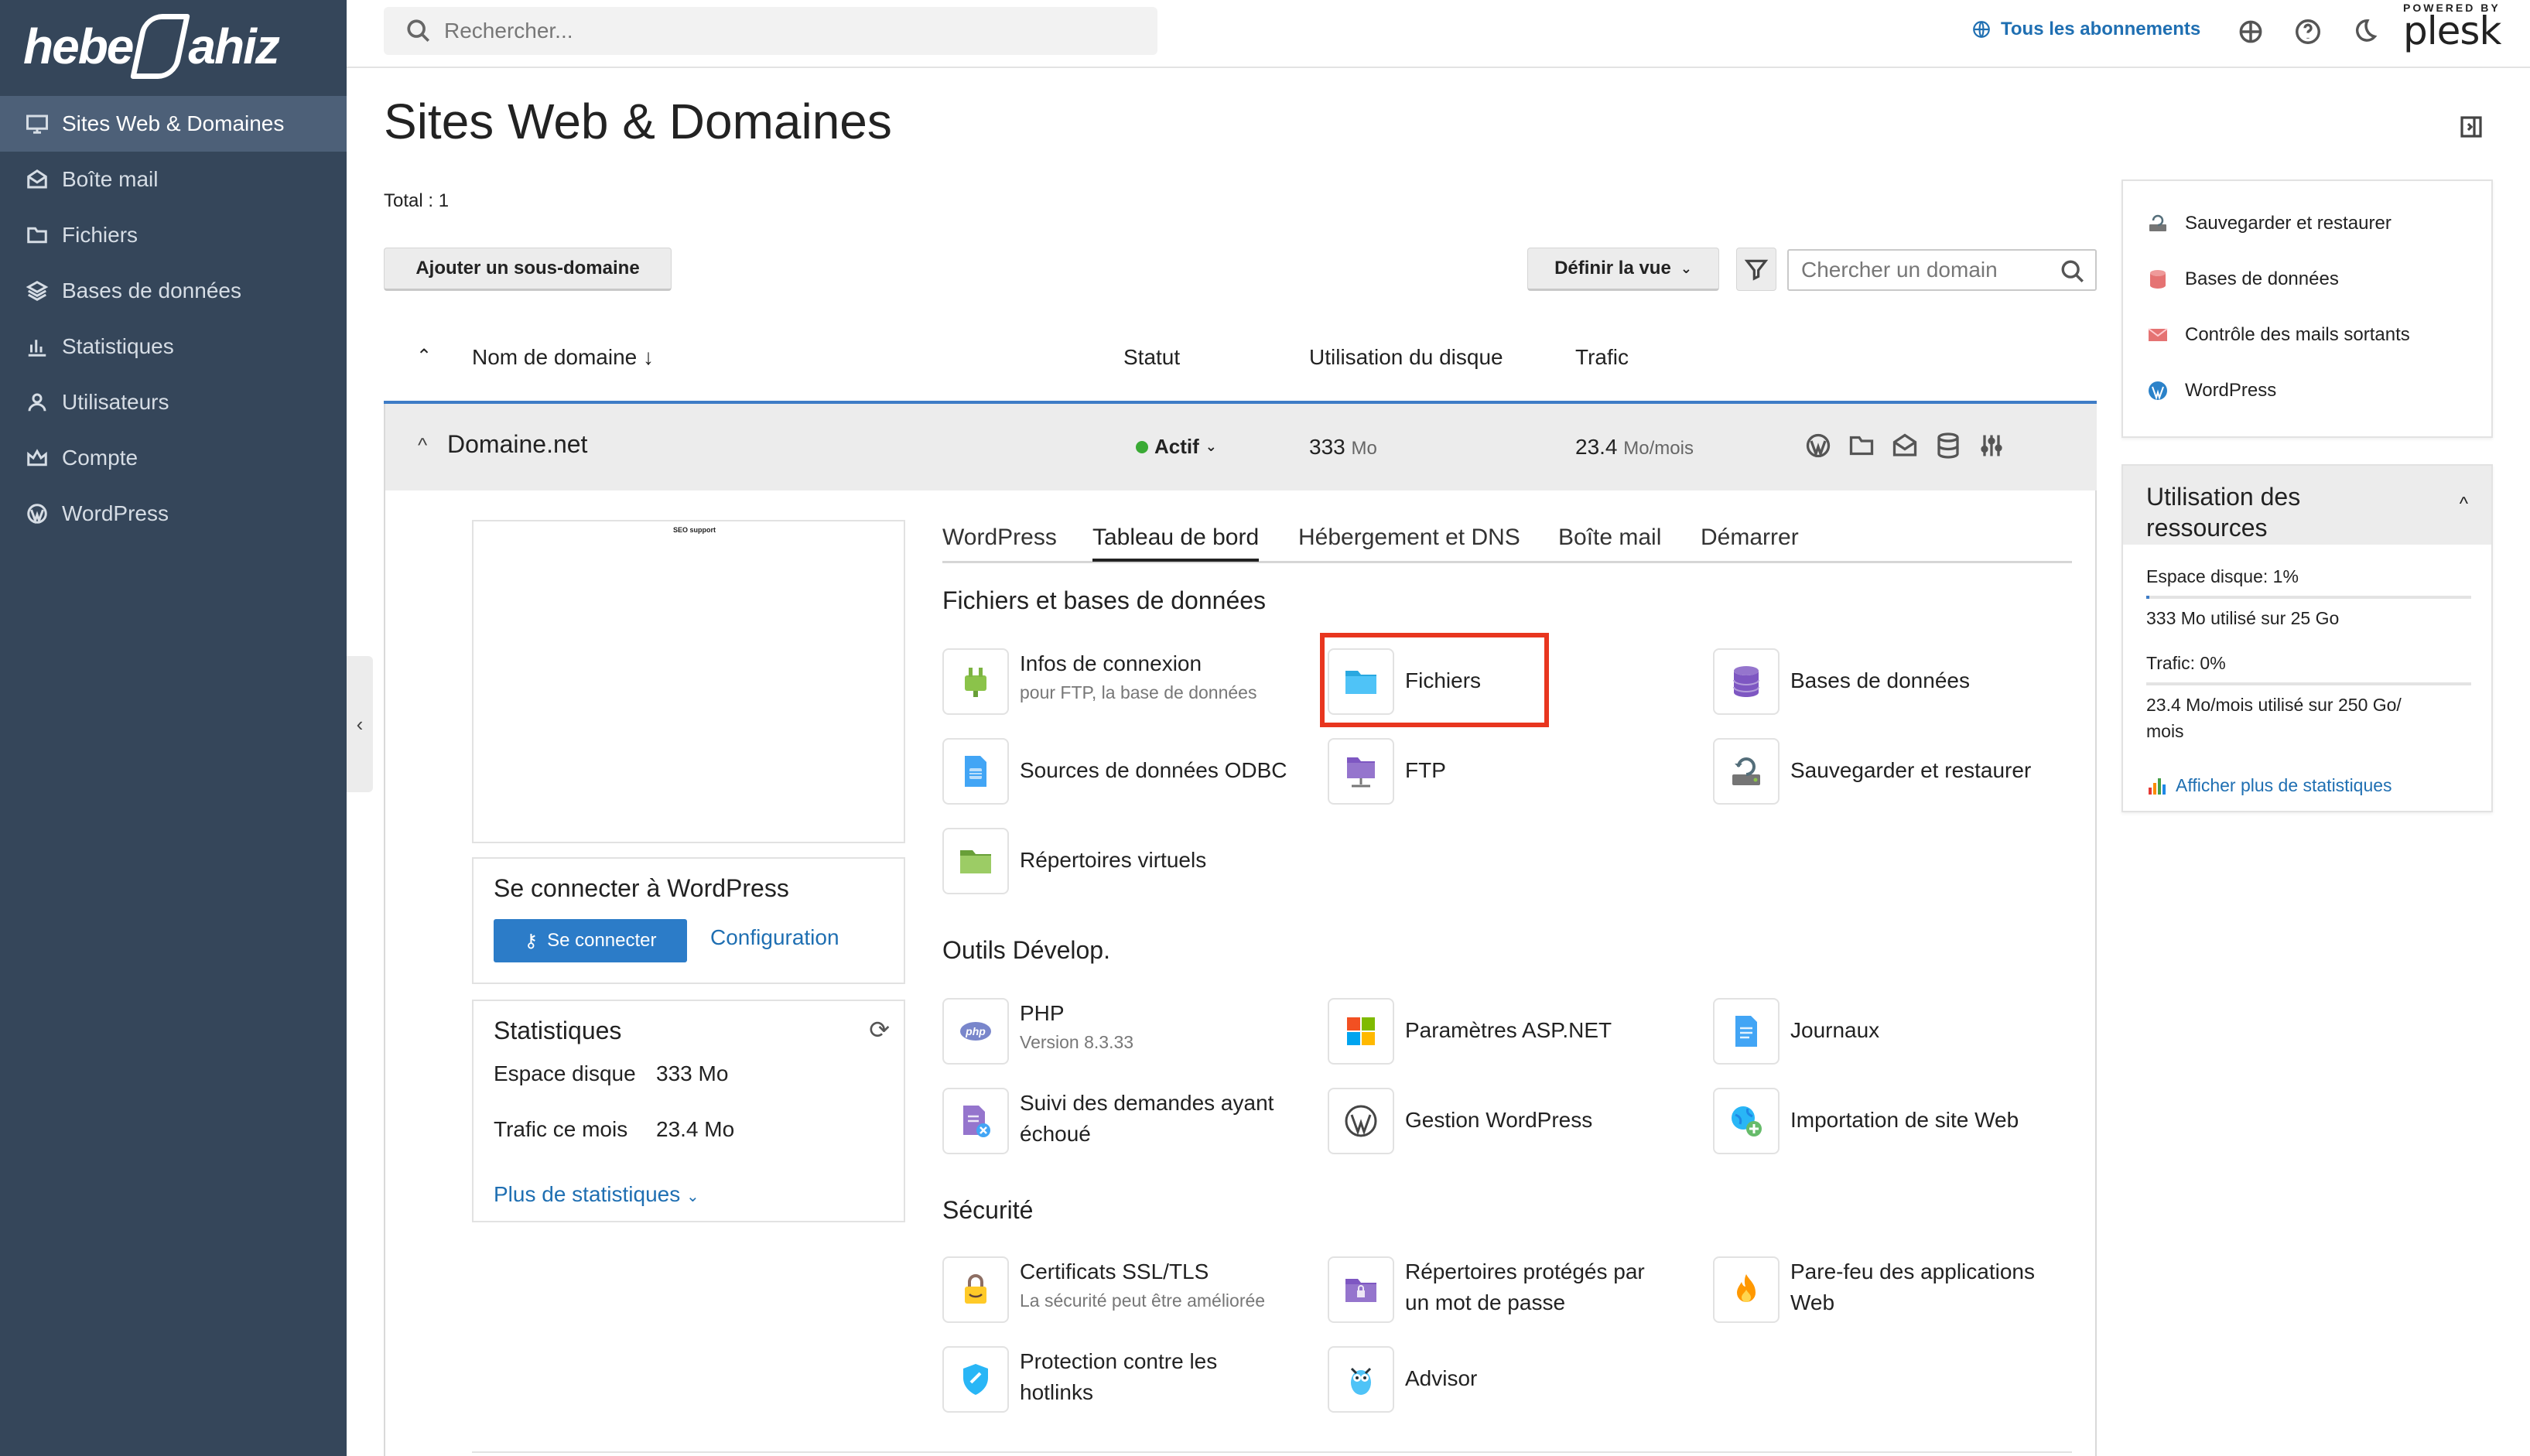 This screenshot has height=1456, width=2530. I want to click on define-view-button: Définir la vue ⌄, so click(1623, 269).